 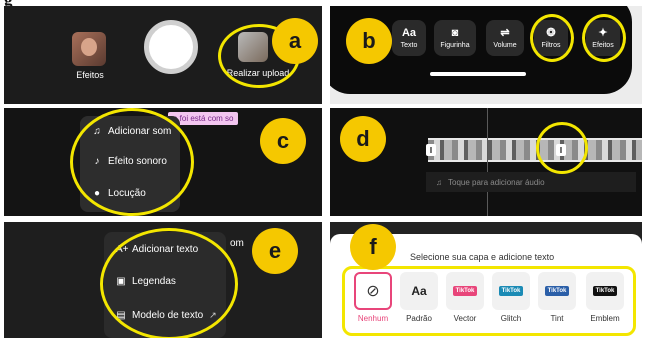 I want to click on badge-f: f, so click(x=373, y=247).